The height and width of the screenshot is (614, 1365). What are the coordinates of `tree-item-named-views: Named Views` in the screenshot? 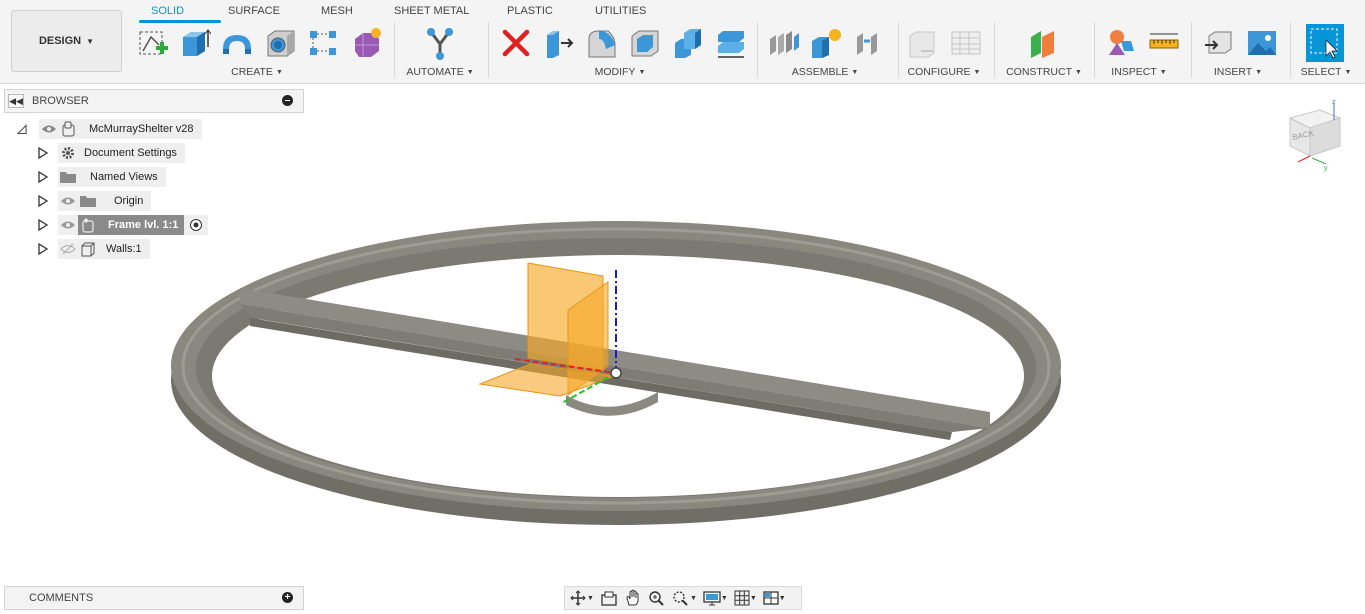 It's located at (102, 177).